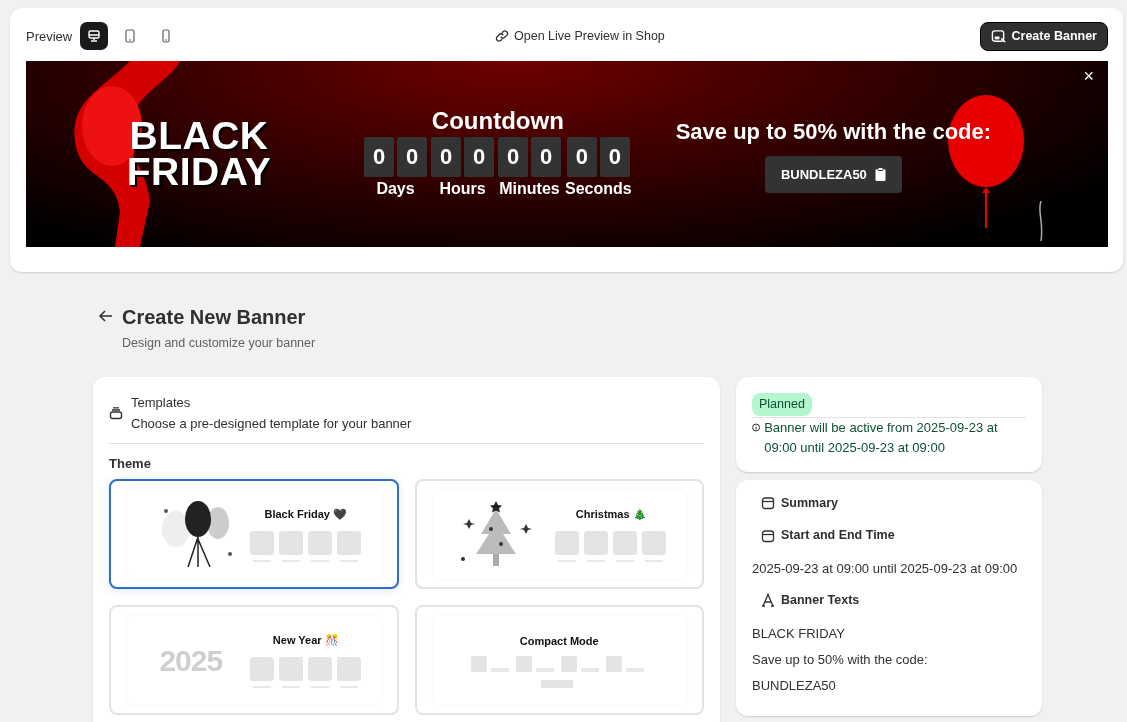 This screenshot has height=722, width=1127. Describe the element at coordinates (820, 600) in the screenshot. I see `summary-heading: Banner Texts` at that location.